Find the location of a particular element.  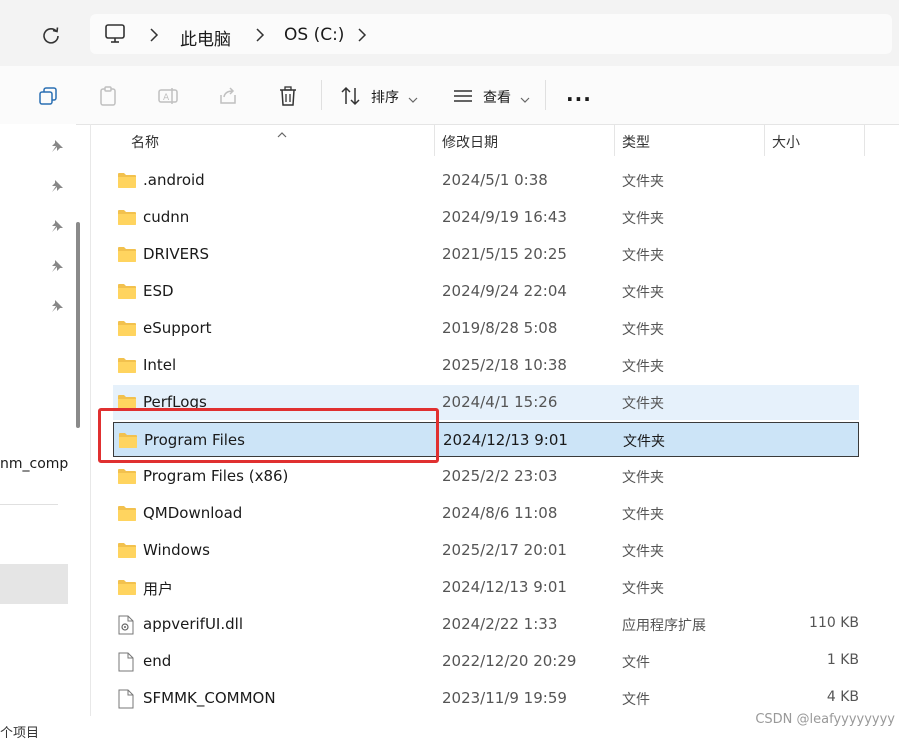

file-modified-date: 2021/5/15 20:25 is located at coordinates (504, 254).